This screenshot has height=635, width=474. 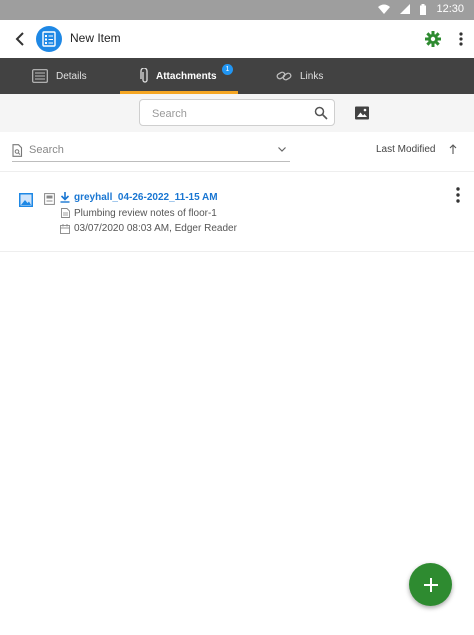 What do you see at coordinates (405, 149) in the screenshot?
I see `sort-label: Last Modified` at bounding box center [405, 149].